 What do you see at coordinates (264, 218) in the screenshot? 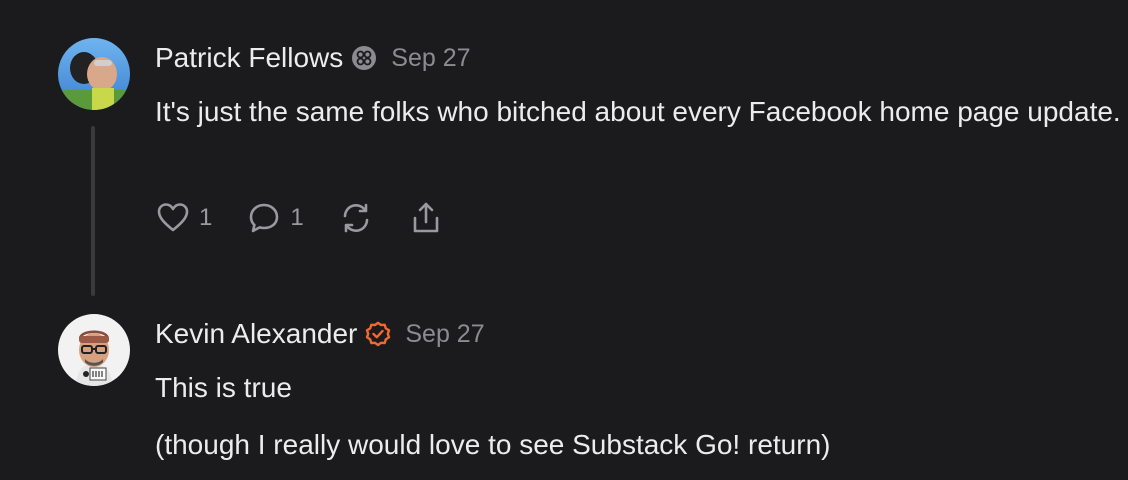
I see `comment-bubble-icon` at bounding box center [264, 218].